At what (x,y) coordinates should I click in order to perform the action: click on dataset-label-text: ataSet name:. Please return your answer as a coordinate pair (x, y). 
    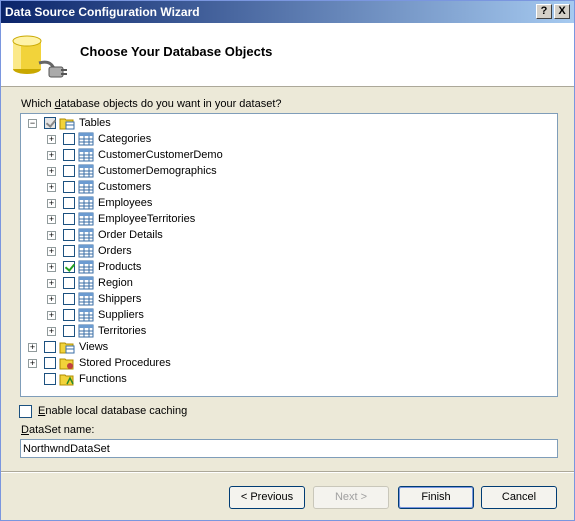
    Looking at the image, I should click on (61, 430).